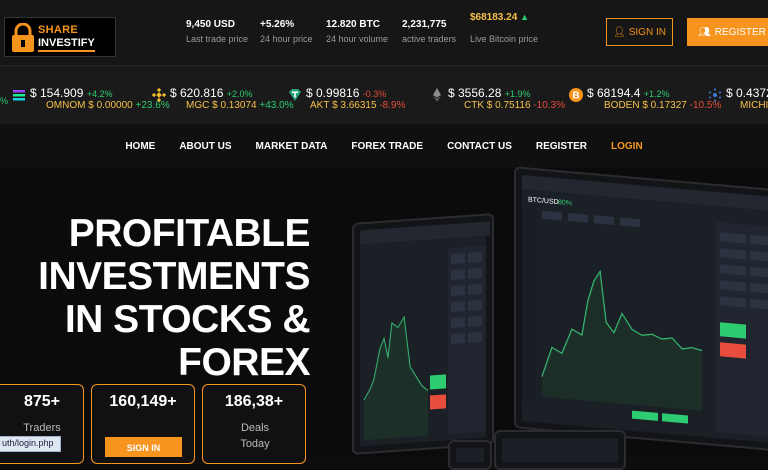 The width and height of the screenshot is (768, 470). What do you see at coordinates (198, 105) in the screenshot?
I see `ticker-sub-name: MGC` at bounding box center [198, 105].